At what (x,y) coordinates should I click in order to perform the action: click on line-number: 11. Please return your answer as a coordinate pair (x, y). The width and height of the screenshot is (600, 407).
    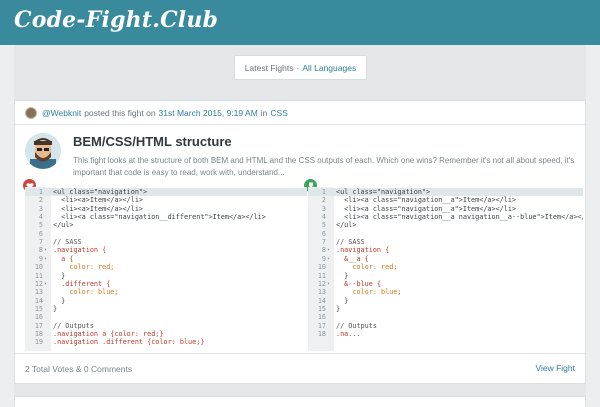
    Looking at the image, I should click on (321, 275).